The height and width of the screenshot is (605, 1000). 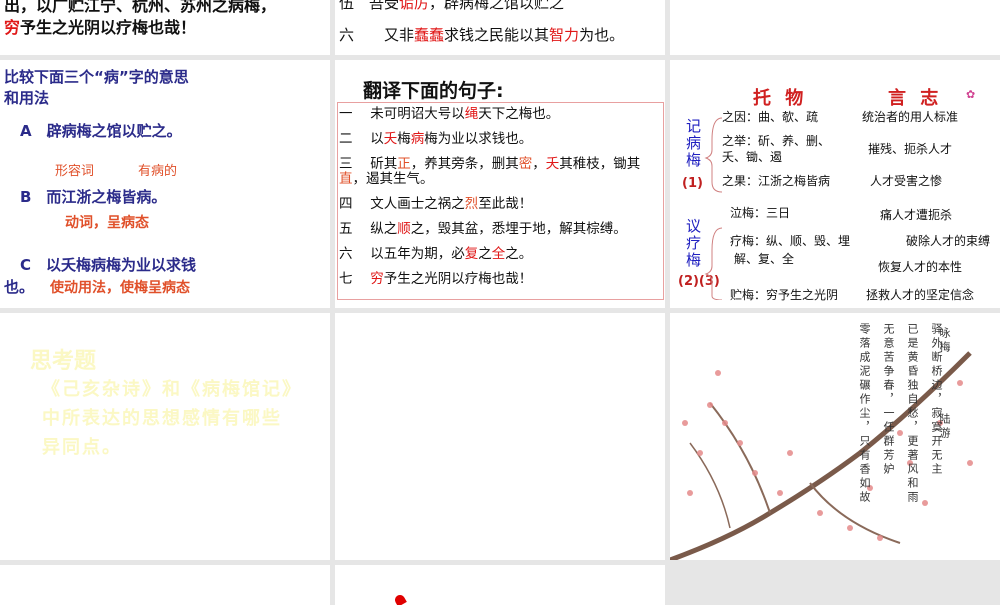 What do you see at coordinates (108, 265) in the screenshot?
I see `slide4-item-c: C 以夭梅病梅为业以求钱` at bounding box center [108, 265].